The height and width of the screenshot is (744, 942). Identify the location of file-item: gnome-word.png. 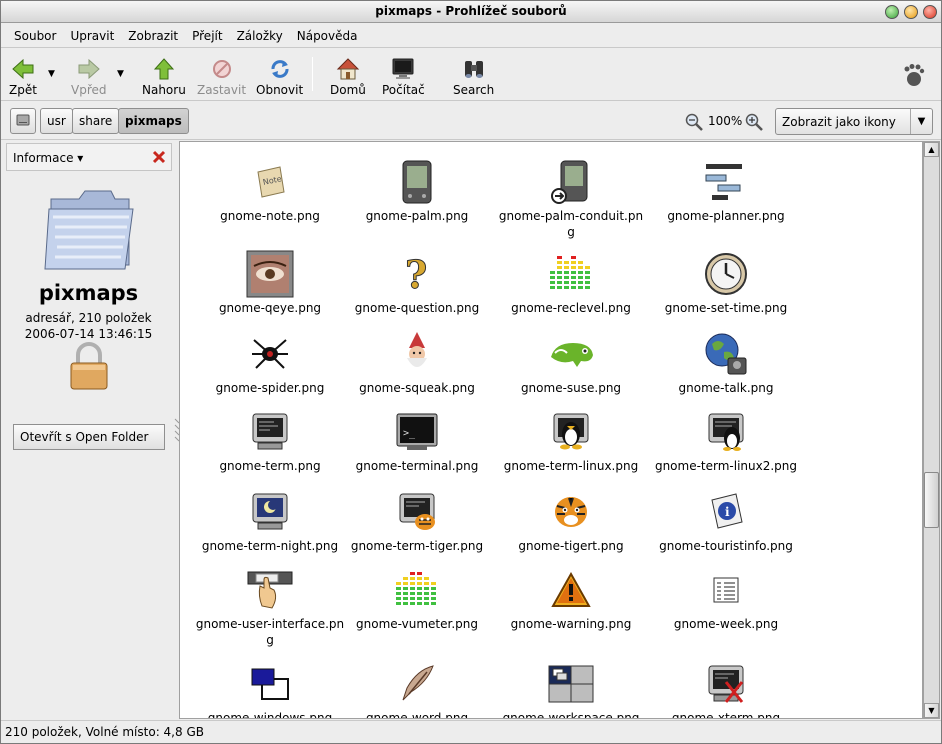
(417, 689).